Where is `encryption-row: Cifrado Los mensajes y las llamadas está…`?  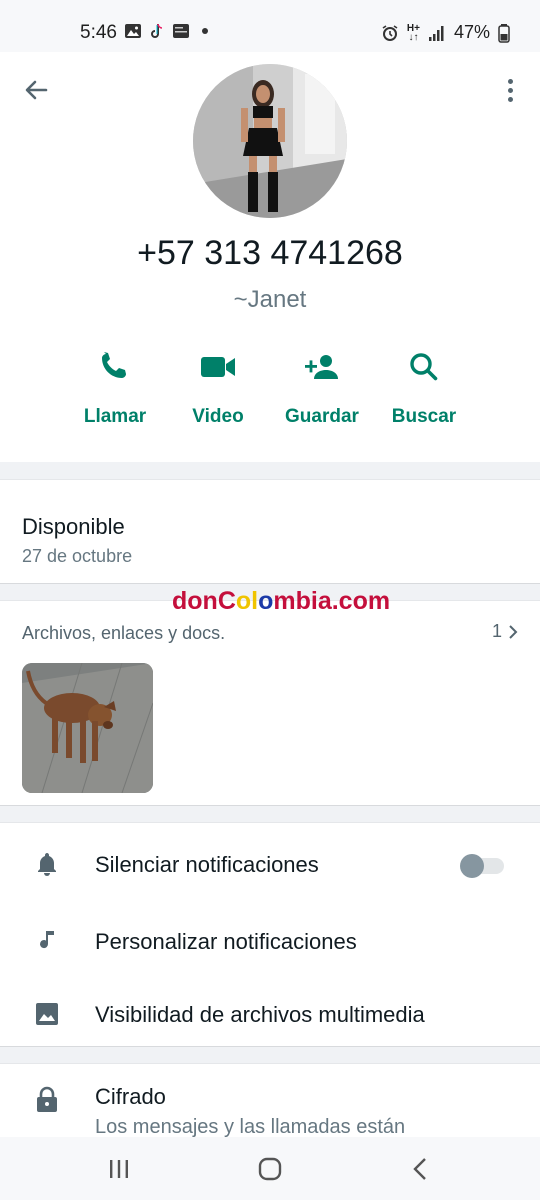 encryption-row: Cifrado Los mensajes y las llamadas está… is located at coordinates (270, 1100).